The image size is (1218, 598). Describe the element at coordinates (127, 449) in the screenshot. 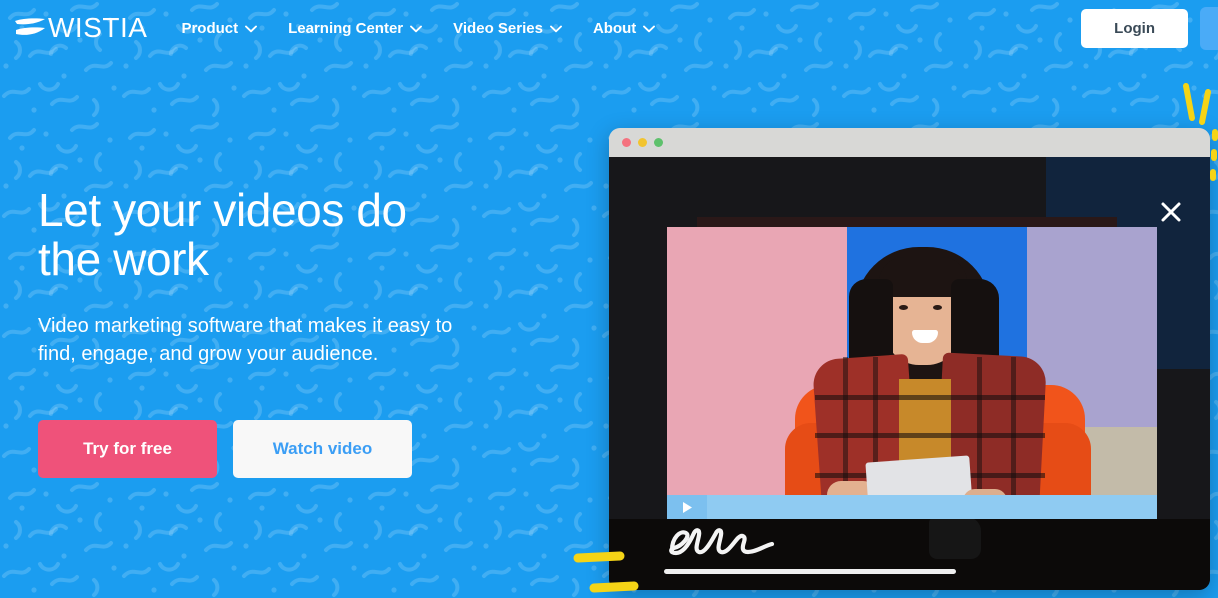

I see `try-for-free-button: Try for free` at that location.